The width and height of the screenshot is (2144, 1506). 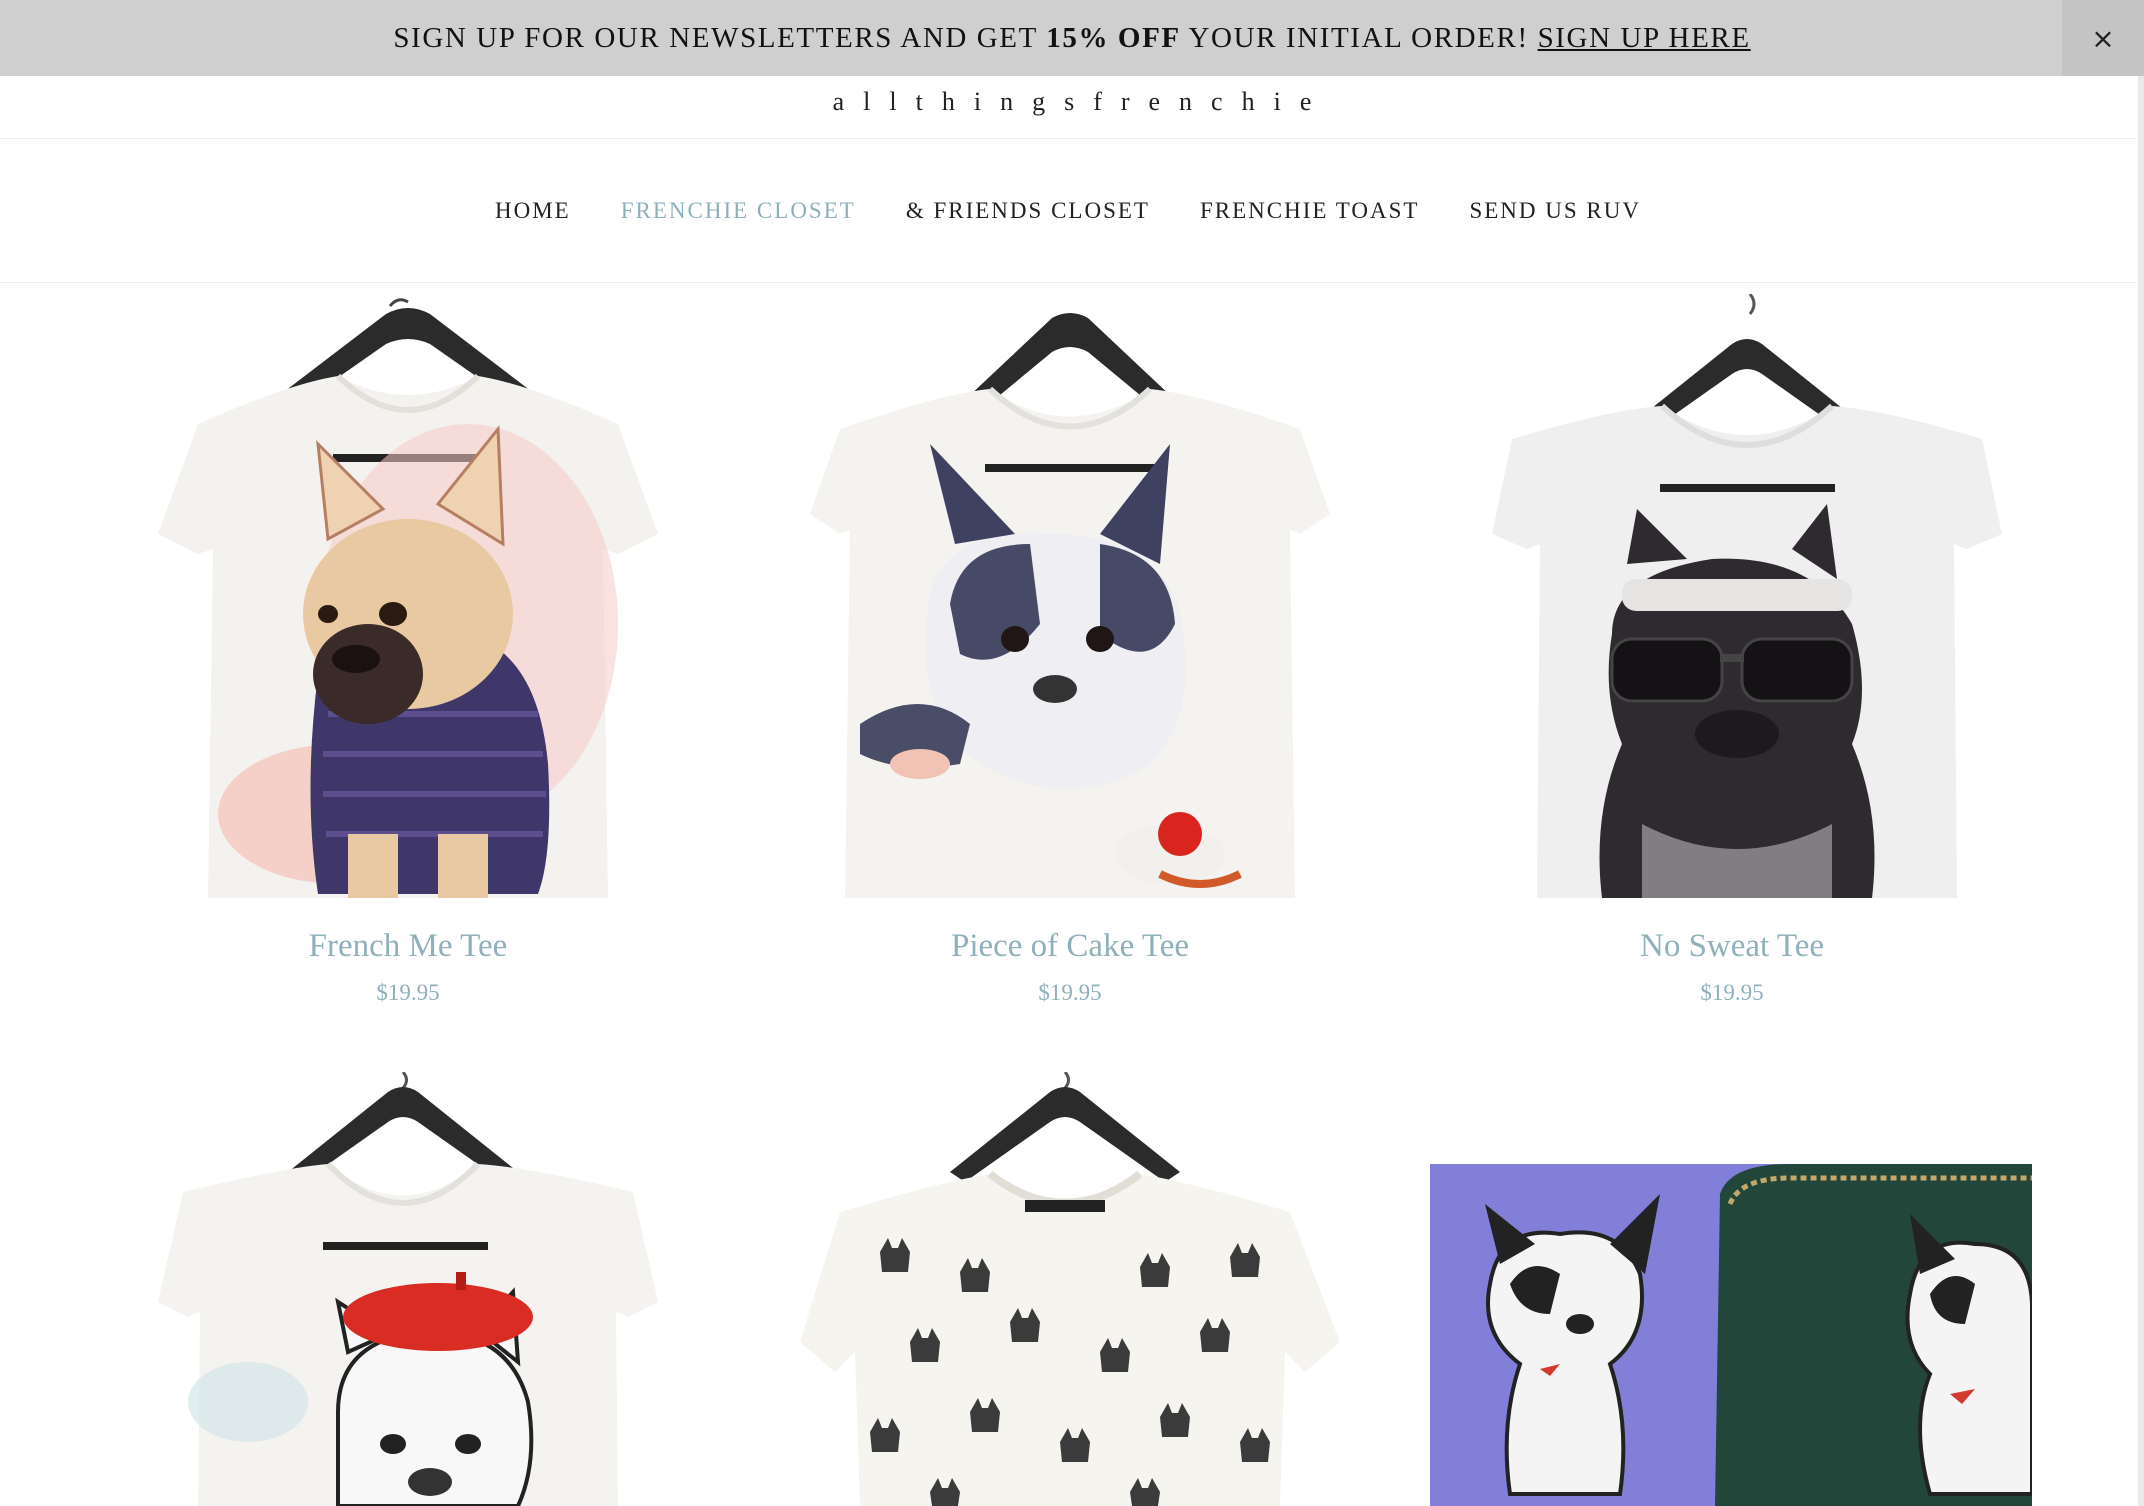 I want to click on product-card: French Me Tee $19.95, so click(x=408, y=654).